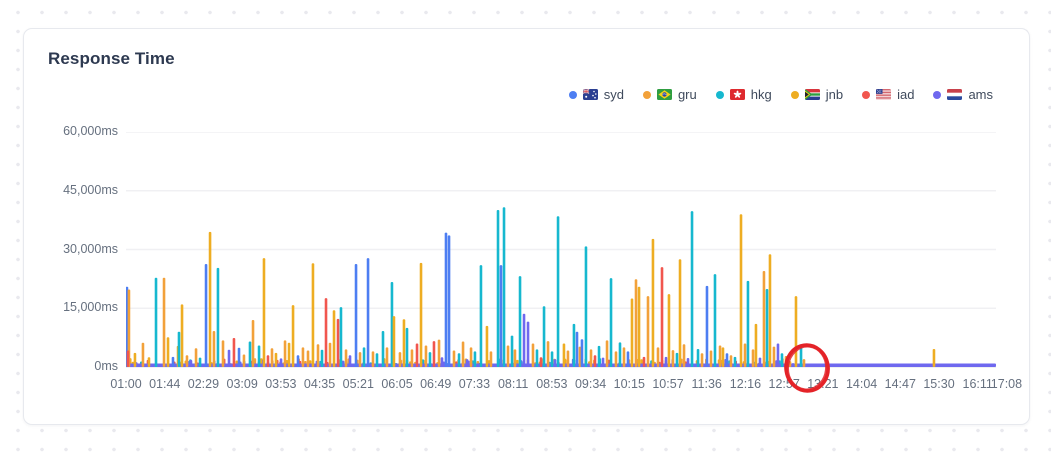  I want to click on annotation-circle, so click(807, 368).